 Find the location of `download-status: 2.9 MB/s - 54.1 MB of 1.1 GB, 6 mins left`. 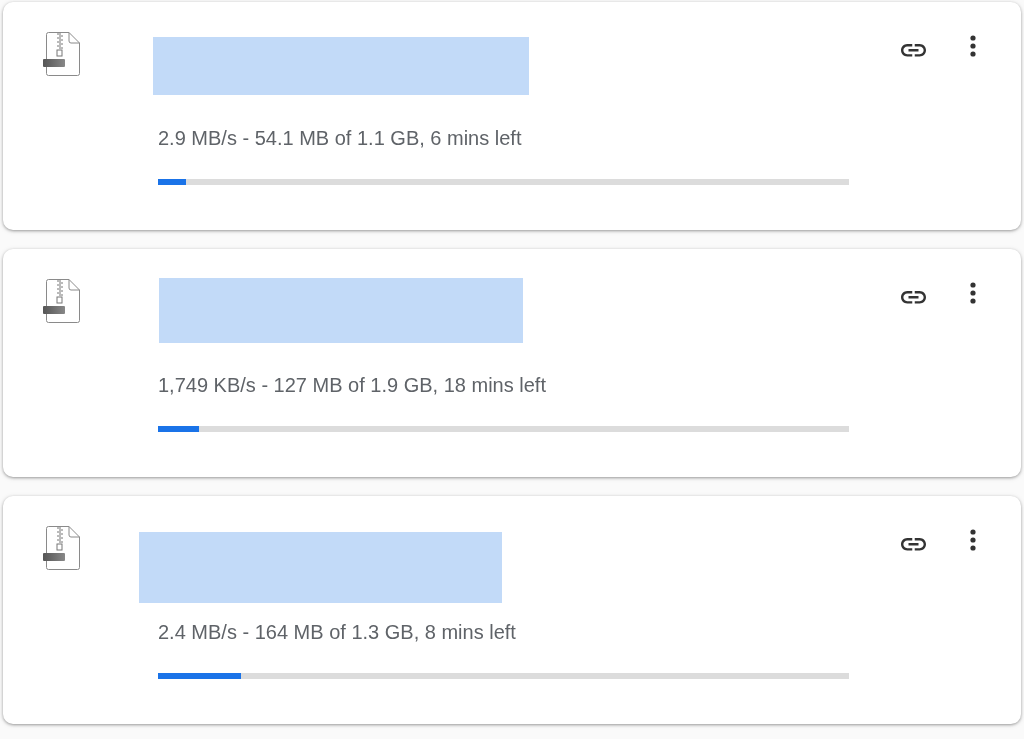

download-status: 2.9 MB/s - 54.1 MB of 1.1 GB, 6 mins left is located at coordinates (340, 138).